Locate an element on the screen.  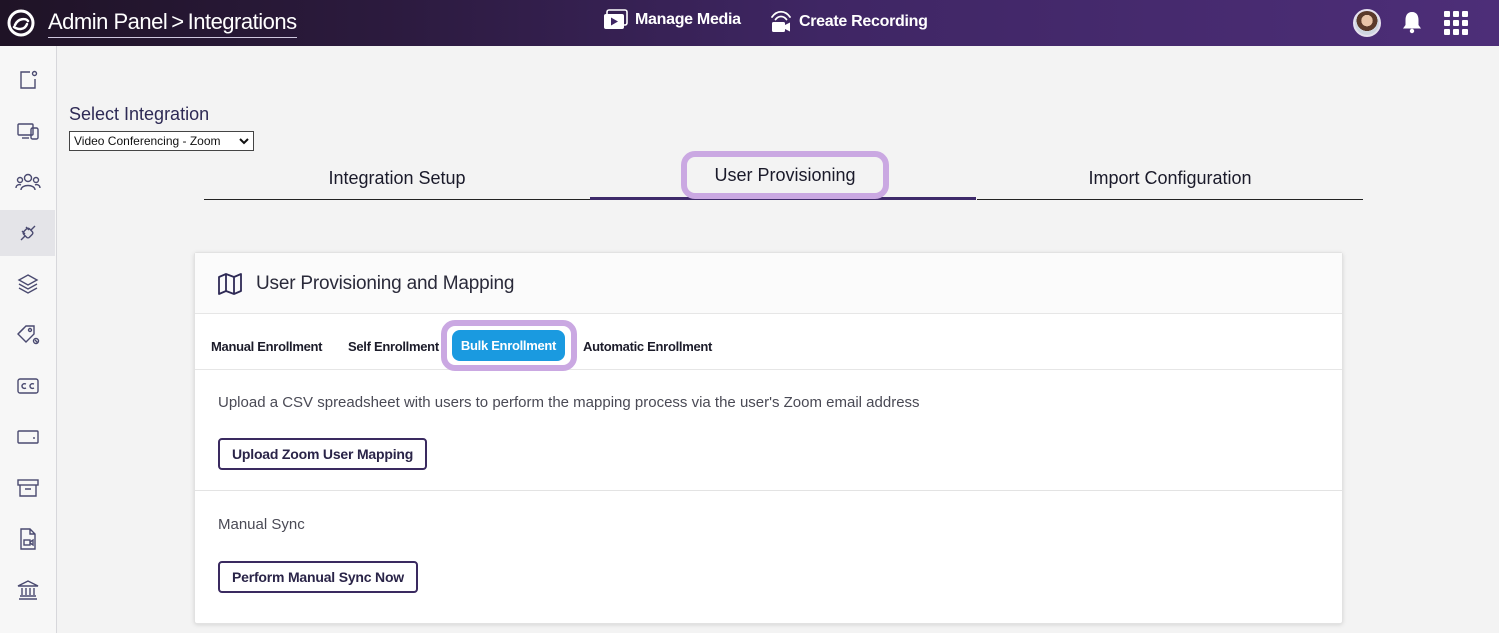
sidebar-item-archive is located at coordinates (27, 488).